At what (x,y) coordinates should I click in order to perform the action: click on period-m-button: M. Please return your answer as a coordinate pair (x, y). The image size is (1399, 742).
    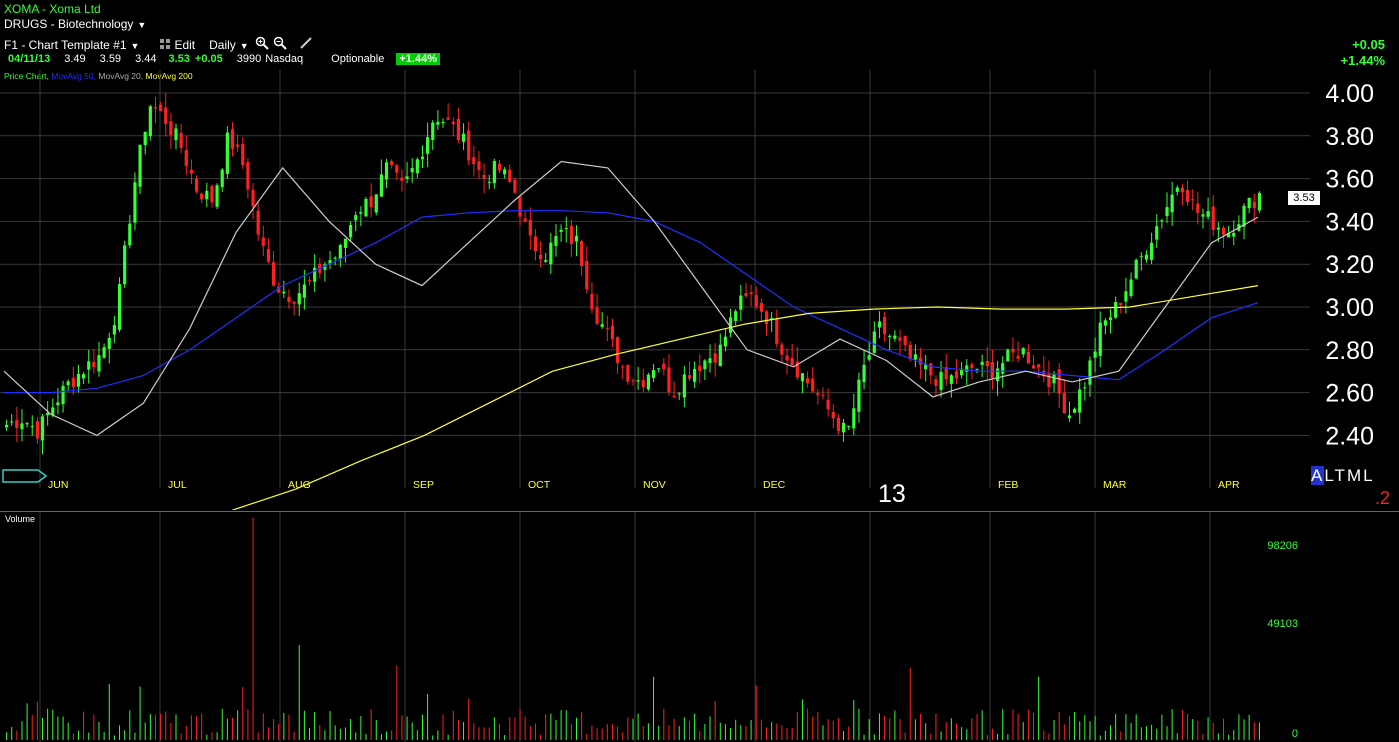
    Looking at the image, I should click on (1355, 475).